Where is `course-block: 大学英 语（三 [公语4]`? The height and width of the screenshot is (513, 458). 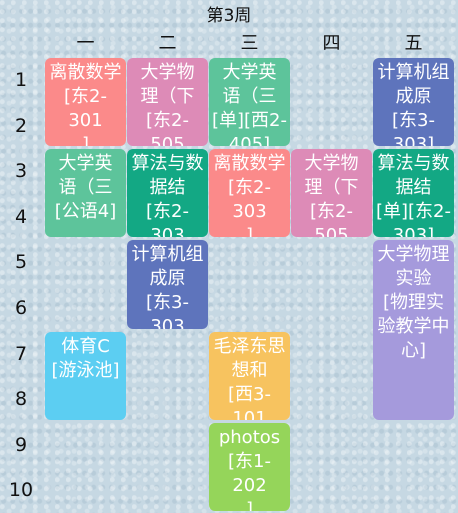
course-block: 大学英 语（三 [公语4] is located at coordinates (85, 193).